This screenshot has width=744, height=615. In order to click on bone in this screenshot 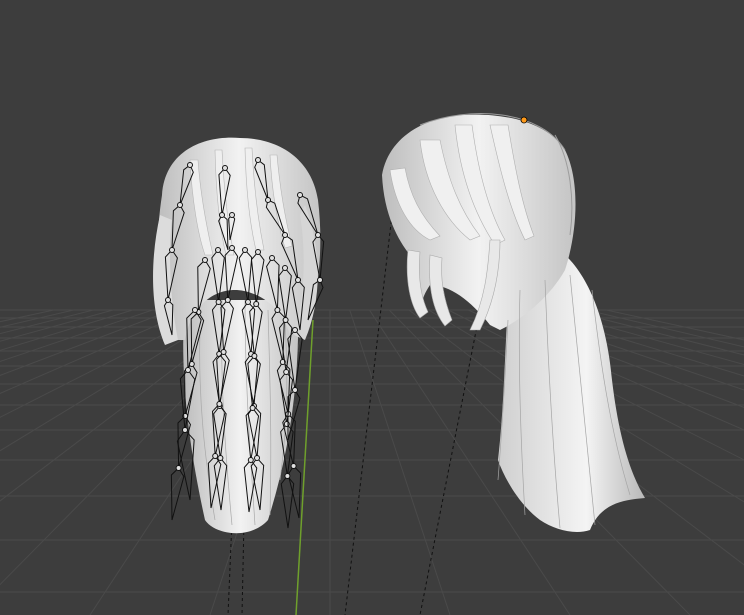, I will do `click(287, 502)`.